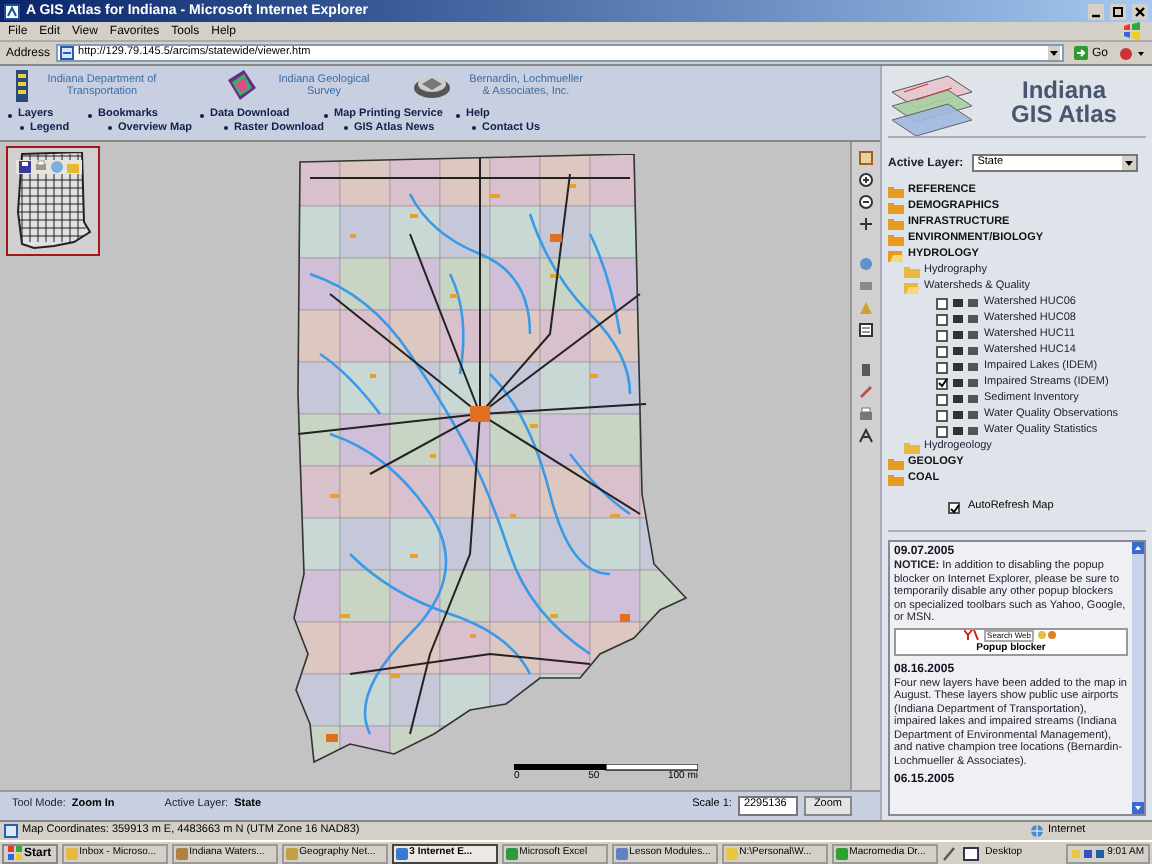 This screenshot has width=1152, height=864. What do you see at coordinates (866, 180) in the screenshot?
I see `zoom-in-icon` at bounding box center [866, 180].